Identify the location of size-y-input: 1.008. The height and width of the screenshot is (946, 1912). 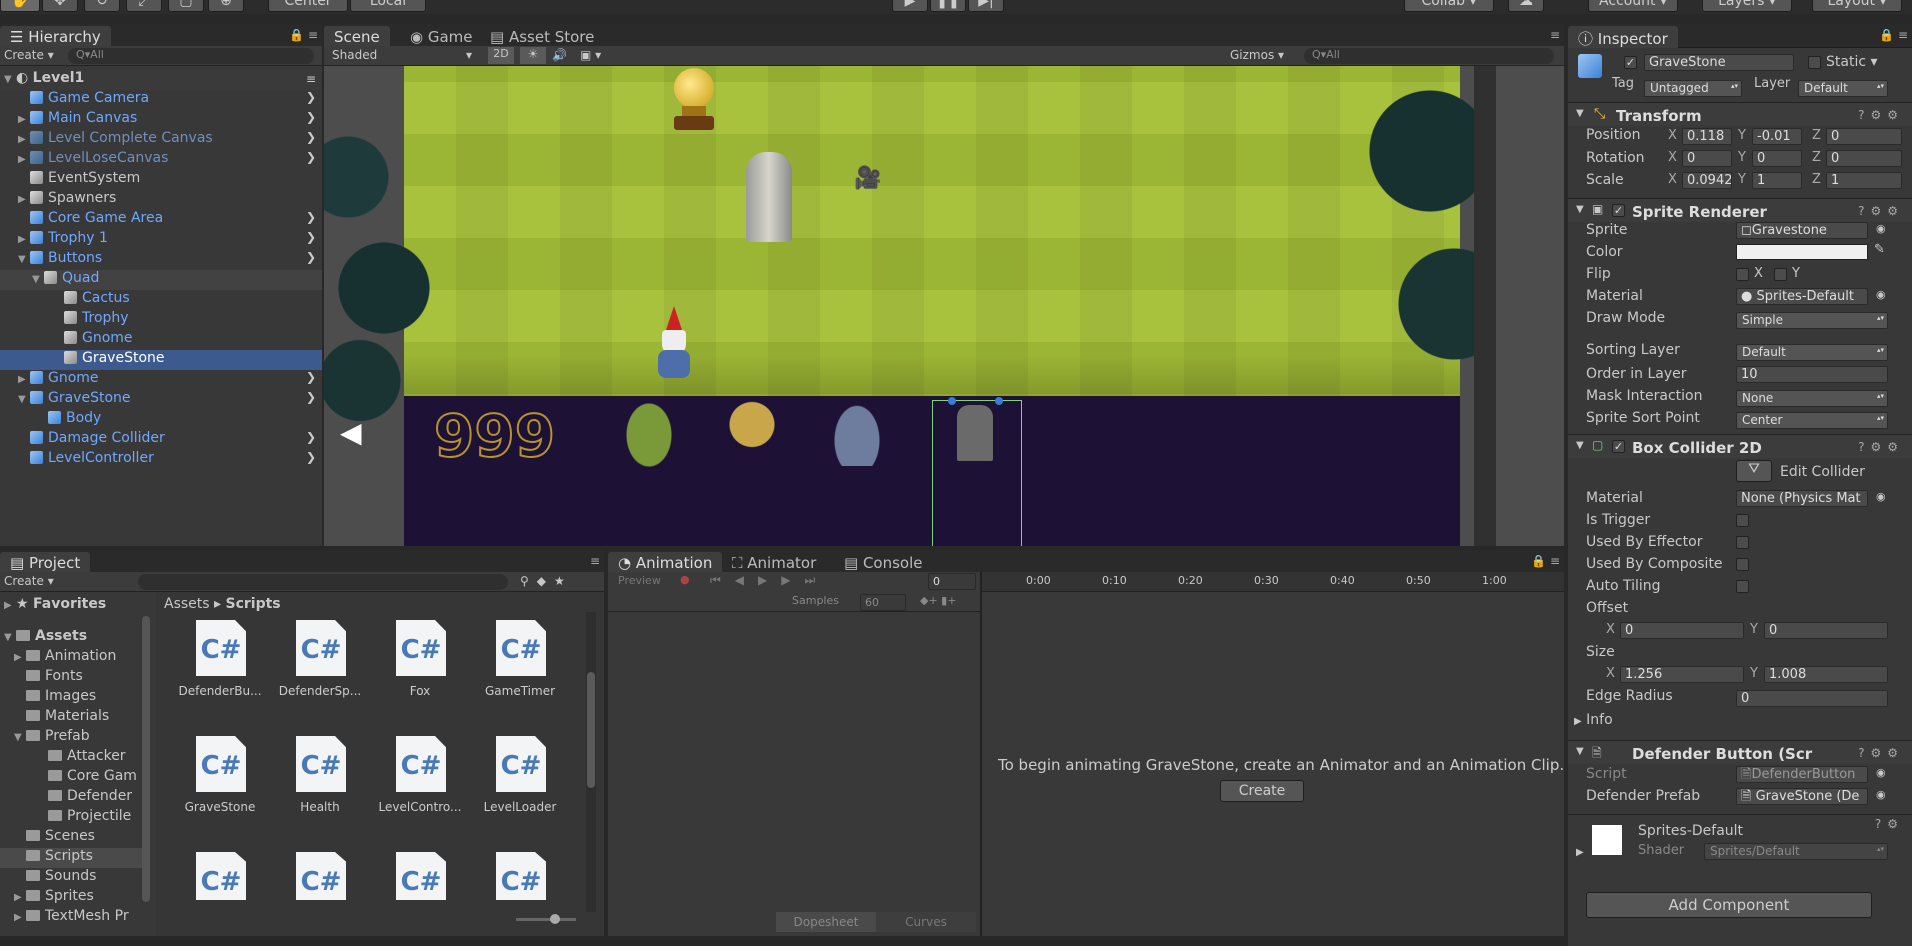
(1826, 674).